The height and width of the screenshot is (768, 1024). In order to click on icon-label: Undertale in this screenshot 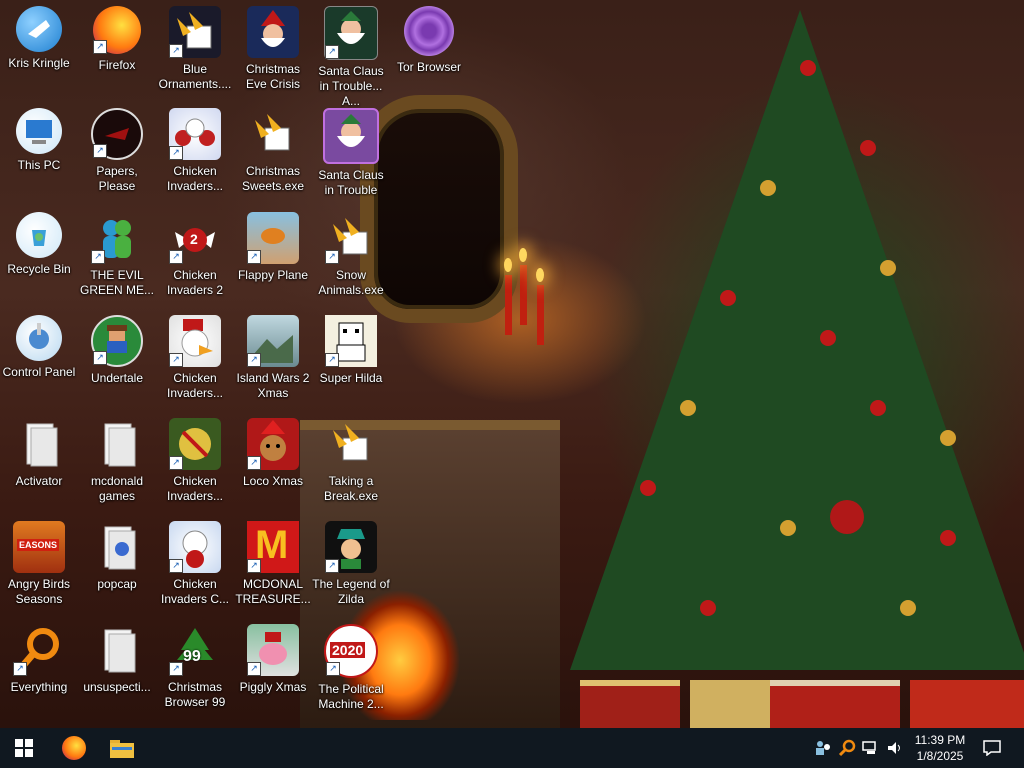, I will do `click(117, 378)`.